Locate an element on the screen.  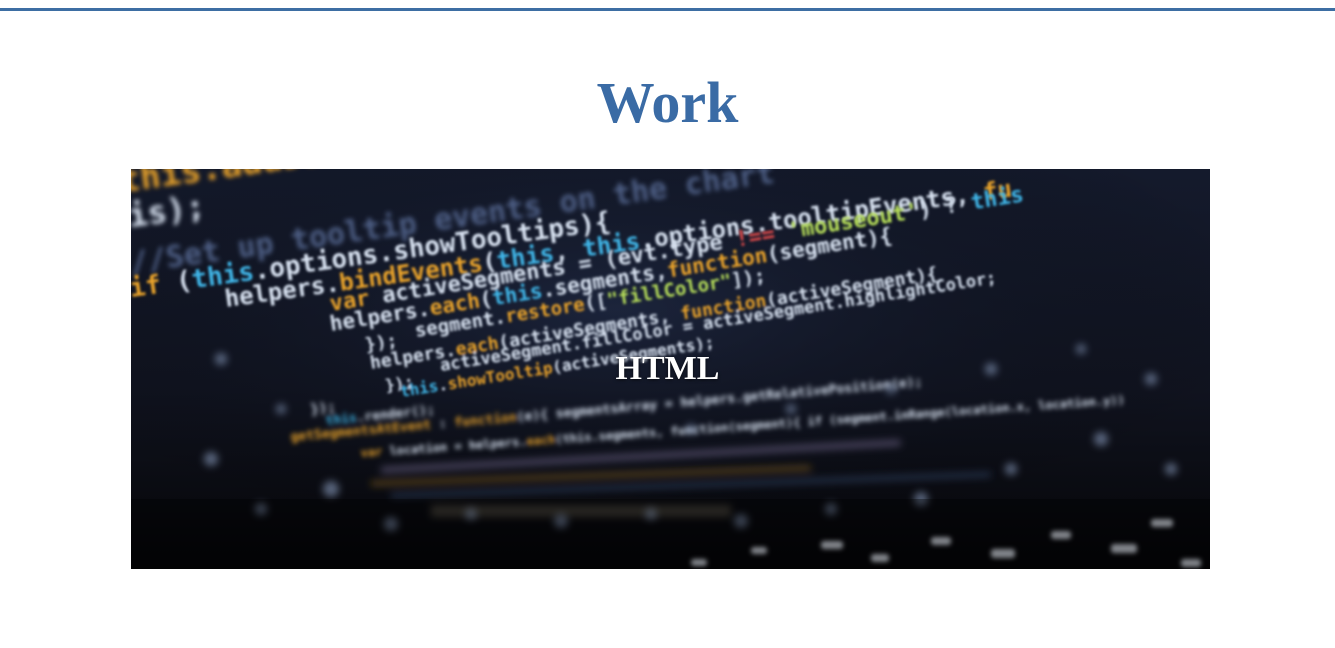
page-title: Work is located at coordinates (667, 102).